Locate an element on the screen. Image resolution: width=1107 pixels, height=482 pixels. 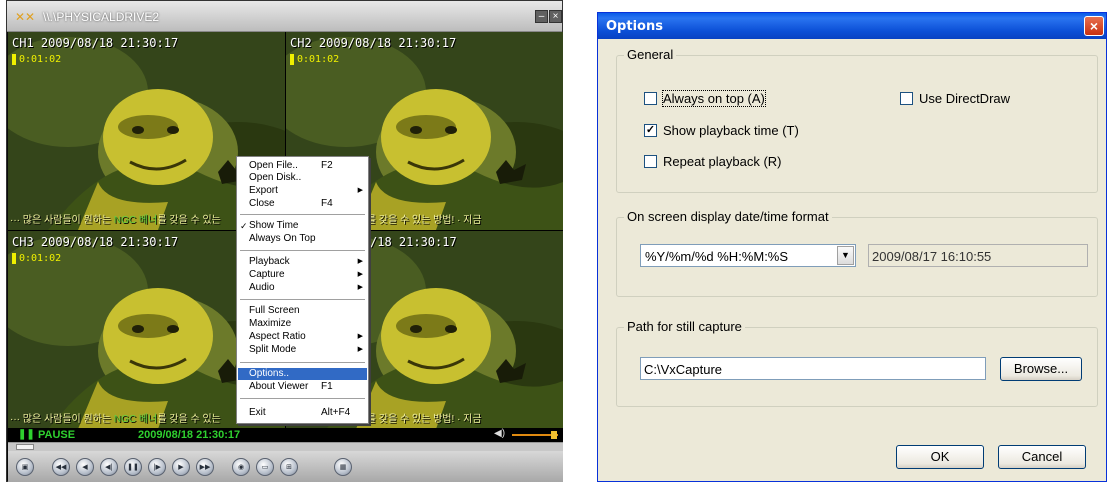
status-bar: ❚❚ PAUSE 2009/08/18 21:30:17 ◀) is located at coordinates (285, 435).